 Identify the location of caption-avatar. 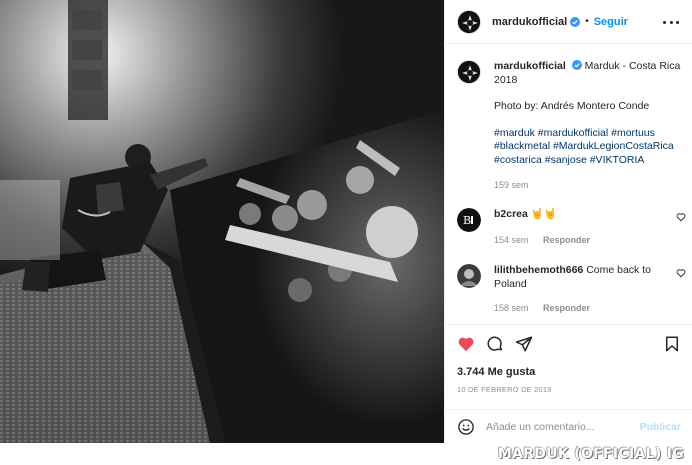
(469, 72).